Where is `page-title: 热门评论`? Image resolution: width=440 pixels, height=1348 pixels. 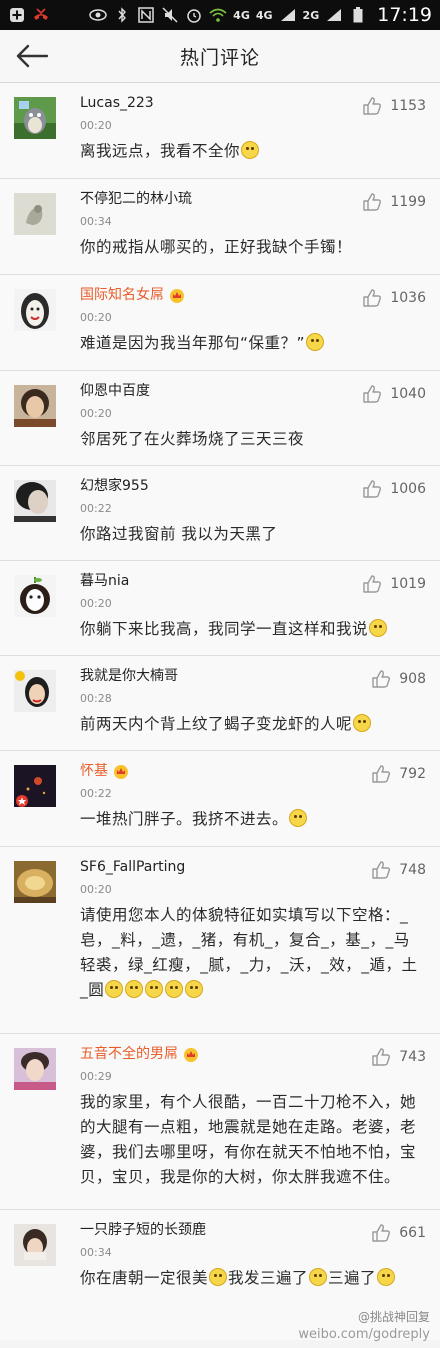
page-title: 热门评论 is located at coordinates (219, 57).